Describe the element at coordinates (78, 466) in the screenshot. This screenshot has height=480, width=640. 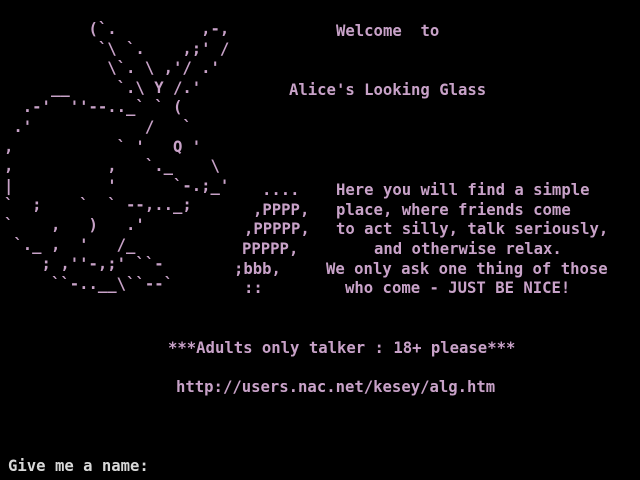
I see `name-prompt-label: Give me a name:` at that location.